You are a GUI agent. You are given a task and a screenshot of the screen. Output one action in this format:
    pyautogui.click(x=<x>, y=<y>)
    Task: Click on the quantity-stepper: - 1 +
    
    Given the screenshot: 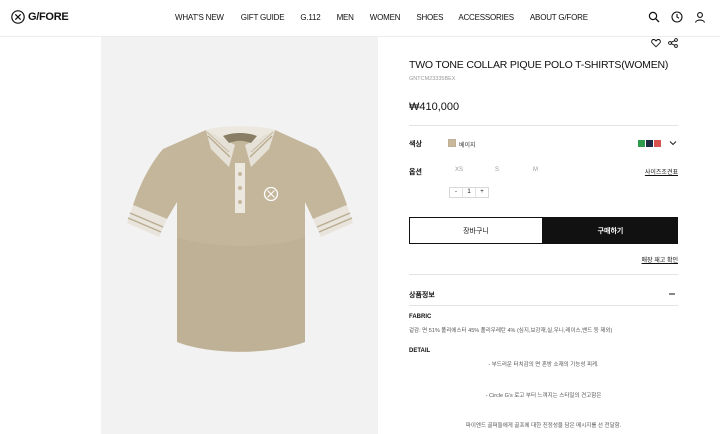 What is the action you would take?
    pyautogui.click(x=469, y=192)
    